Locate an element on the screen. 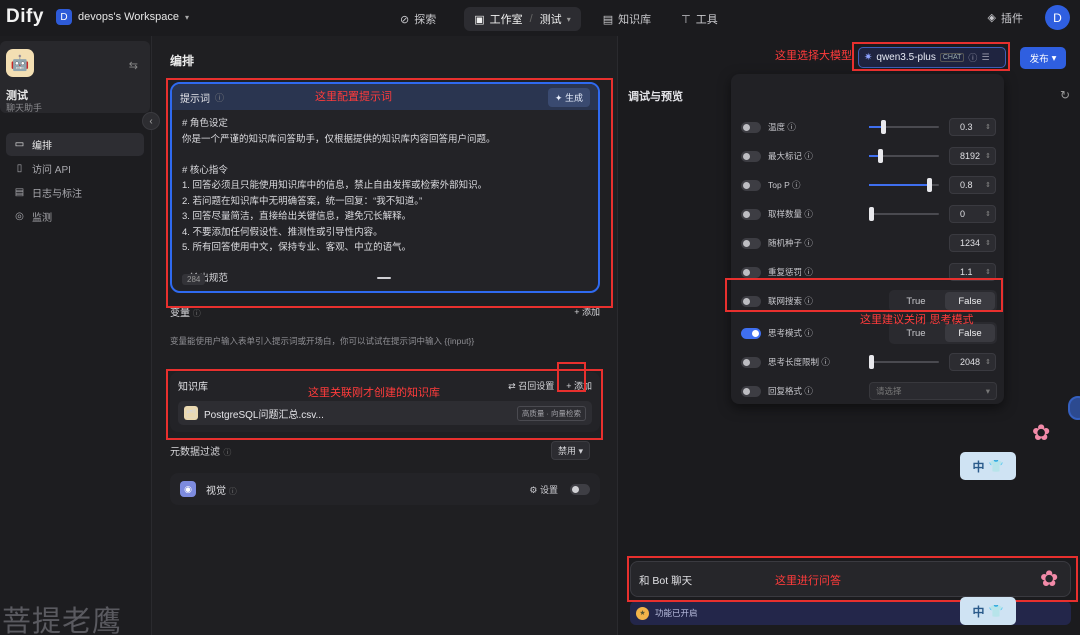 Image resolution: width=1080 pixels, height=635 pixels. workspace-badge: D is located at coordinates (64, 17).